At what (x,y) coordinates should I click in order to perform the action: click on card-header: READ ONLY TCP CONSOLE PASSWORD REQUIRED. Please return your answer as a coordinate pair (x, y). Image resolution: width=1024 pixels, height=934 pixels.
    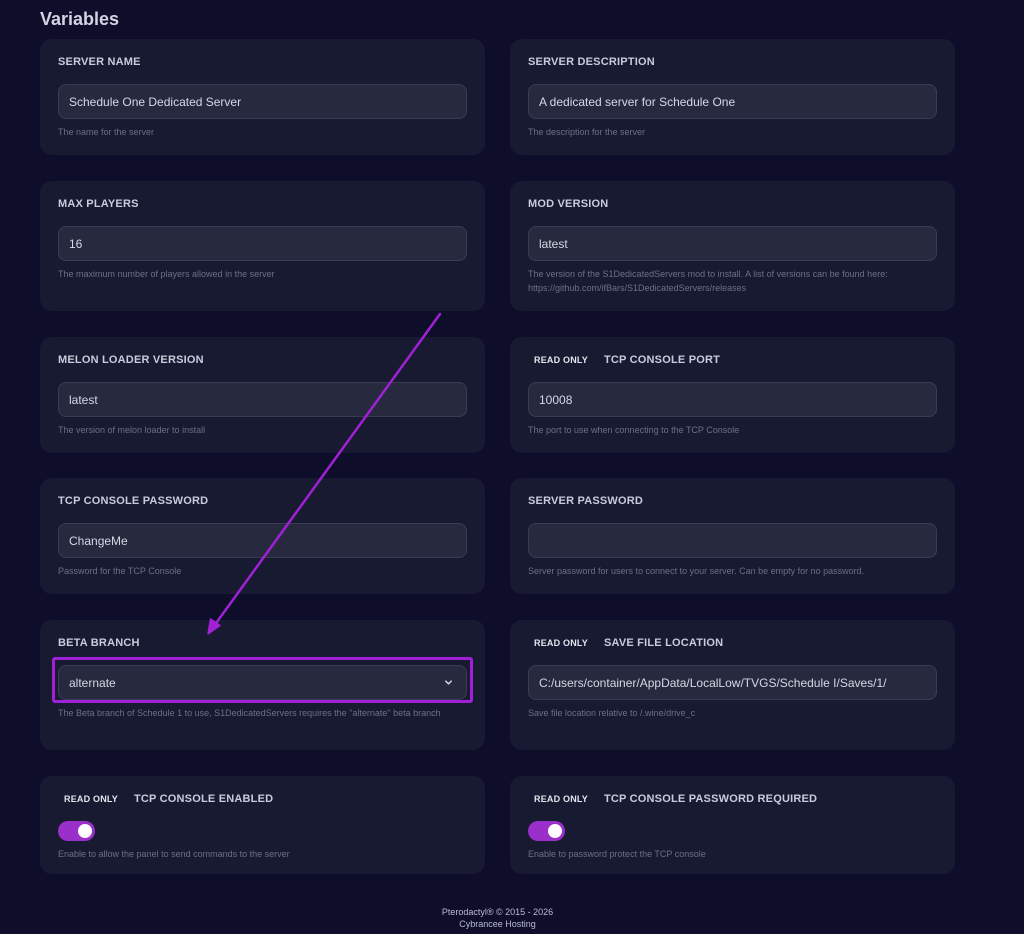
    Looking at the image, I should click on (672, 799).